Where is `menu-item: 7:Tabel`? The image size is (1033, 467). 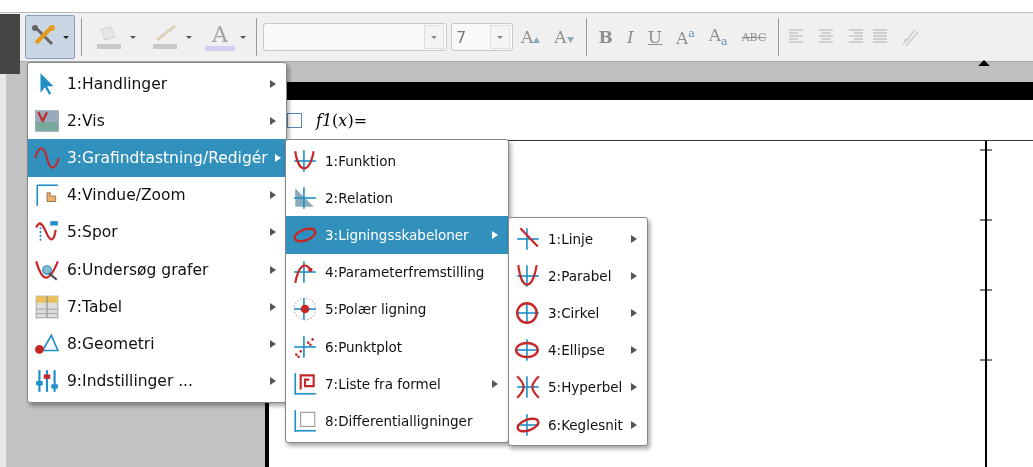 menu-item: 7:Tabel is located at coordinates (157, 307).